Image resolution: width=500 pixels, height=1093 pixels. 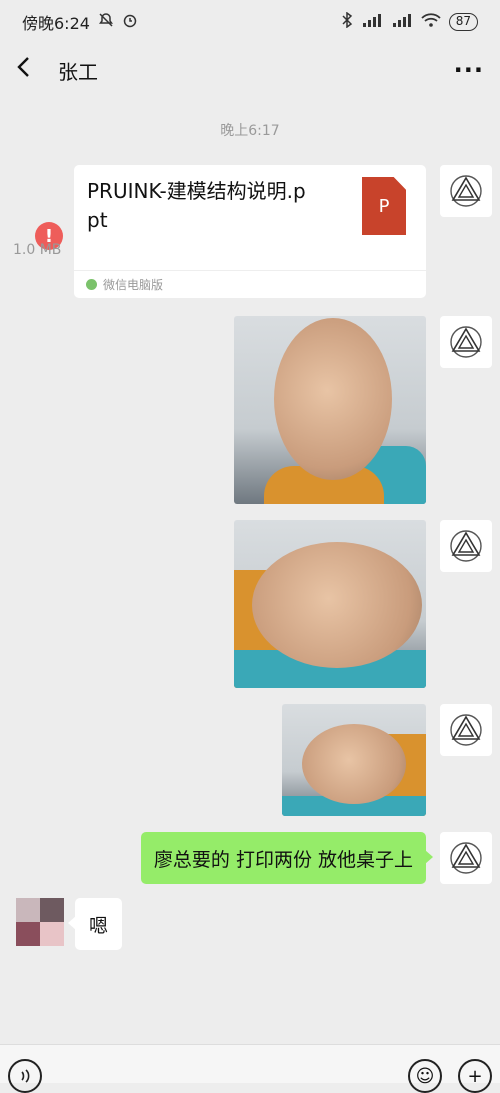 I want to click on bluetooth-icon, so click(x=347, y=21).